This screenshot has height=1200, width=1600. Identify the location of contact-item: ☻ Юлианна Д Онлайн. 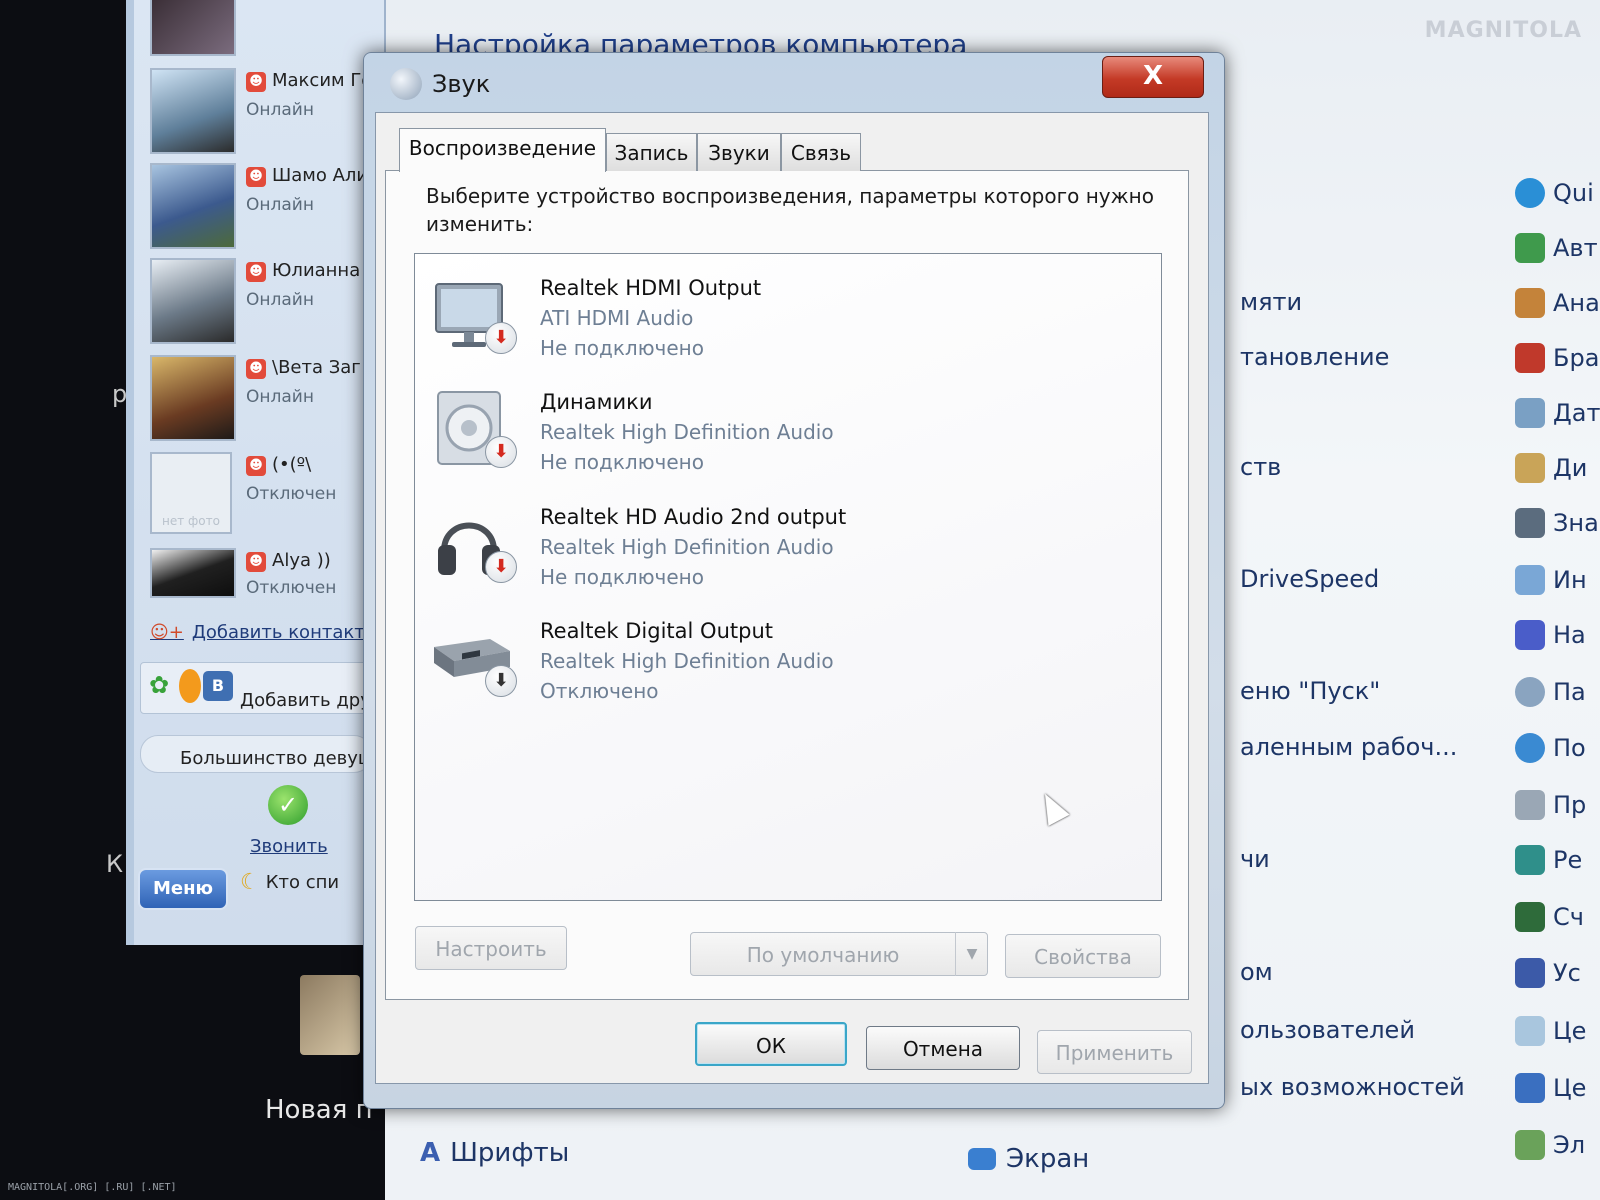
(265, 303).